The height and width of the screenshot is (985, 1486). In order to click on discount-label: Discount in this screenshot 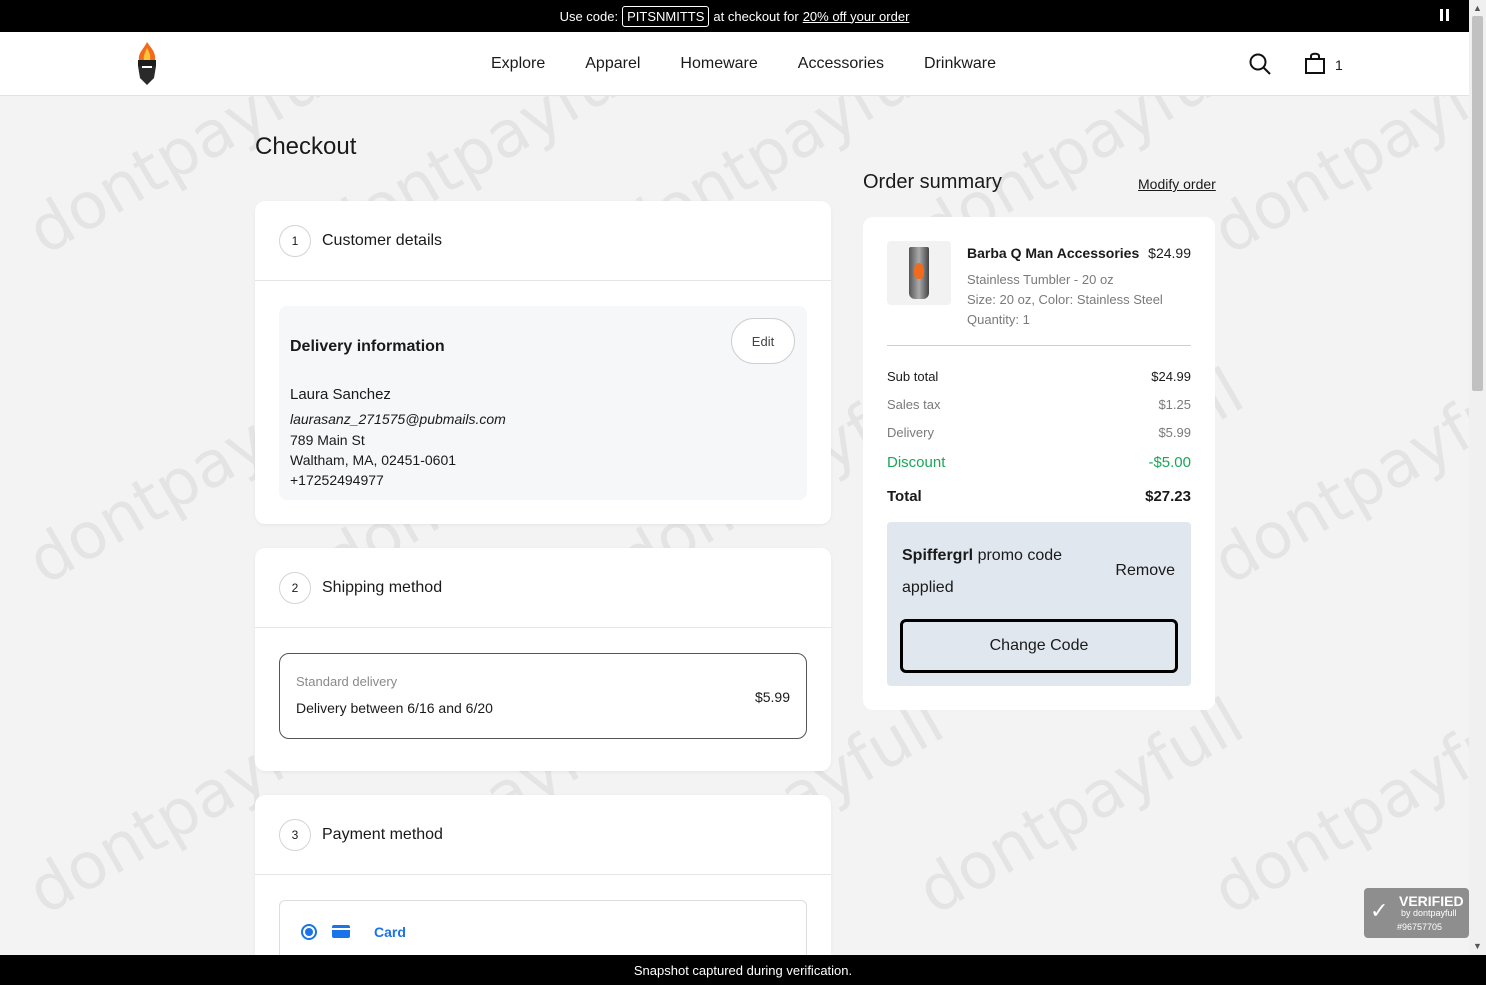, I will do `click(916, 462)`.